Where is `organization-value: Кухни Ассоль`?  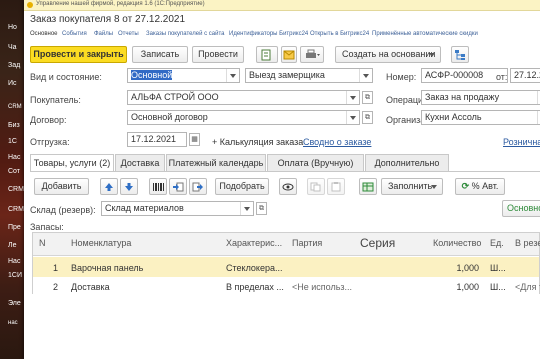 organization-value: Кухни Ассоль is located at coordinates (453, 117).